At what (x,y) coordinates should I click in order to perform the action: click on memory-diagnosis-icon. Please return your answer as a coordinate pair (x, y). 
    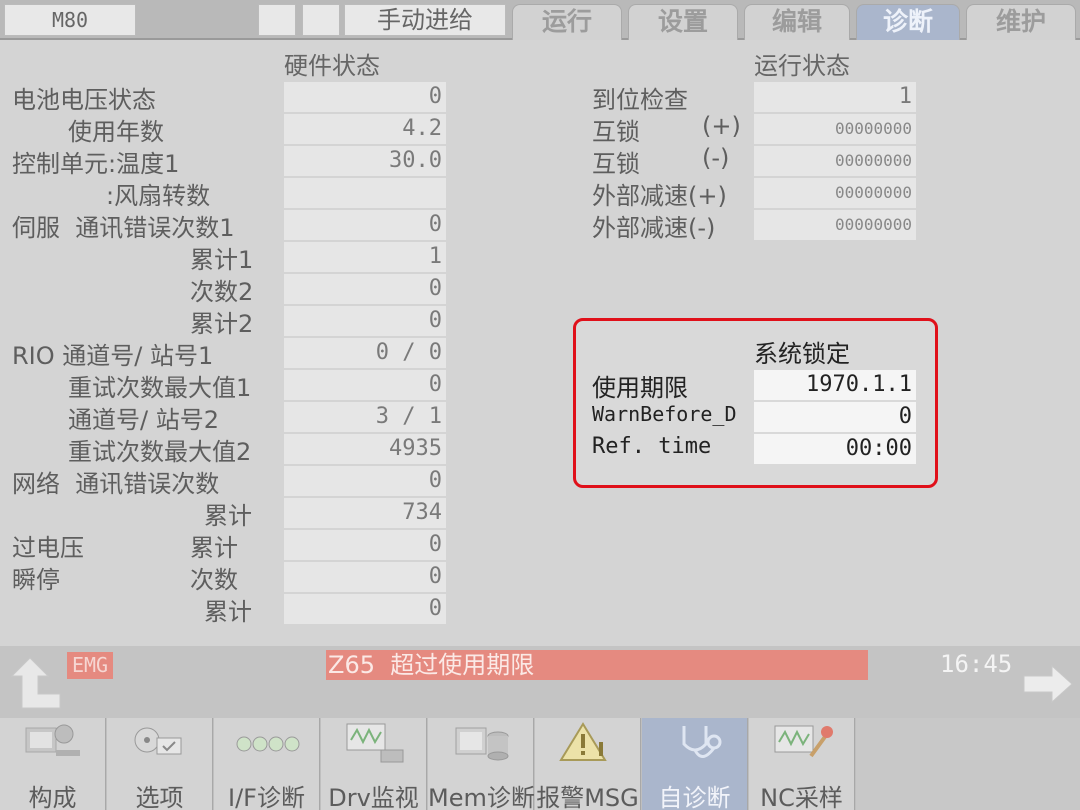
    Looking at the image, I should click on (482, 744).